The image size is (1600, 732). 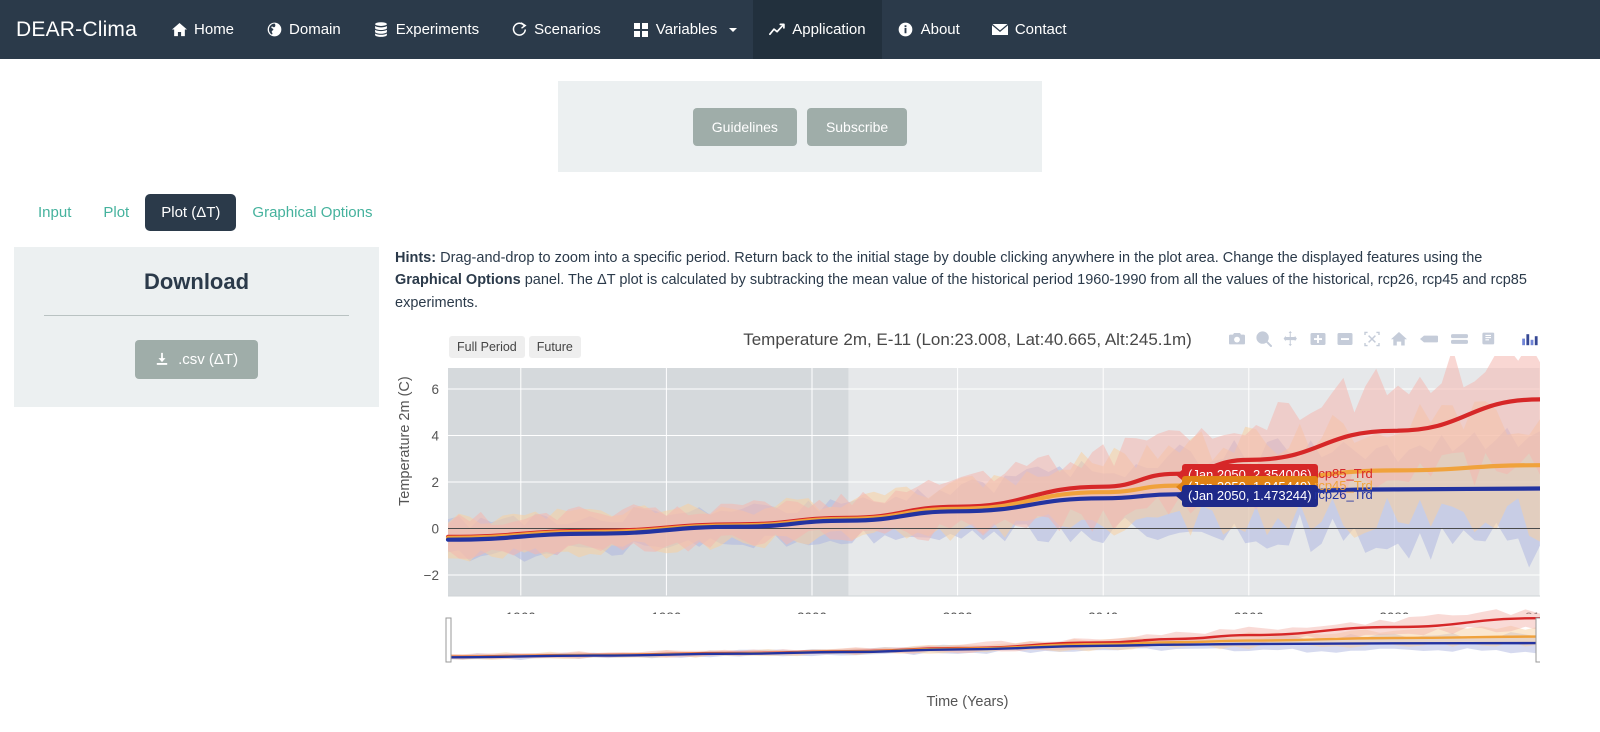 What do you see at coordinates (829, 29) in the screenshot?
I see `nav-item-label: Application` at bounding box center [829, 29].